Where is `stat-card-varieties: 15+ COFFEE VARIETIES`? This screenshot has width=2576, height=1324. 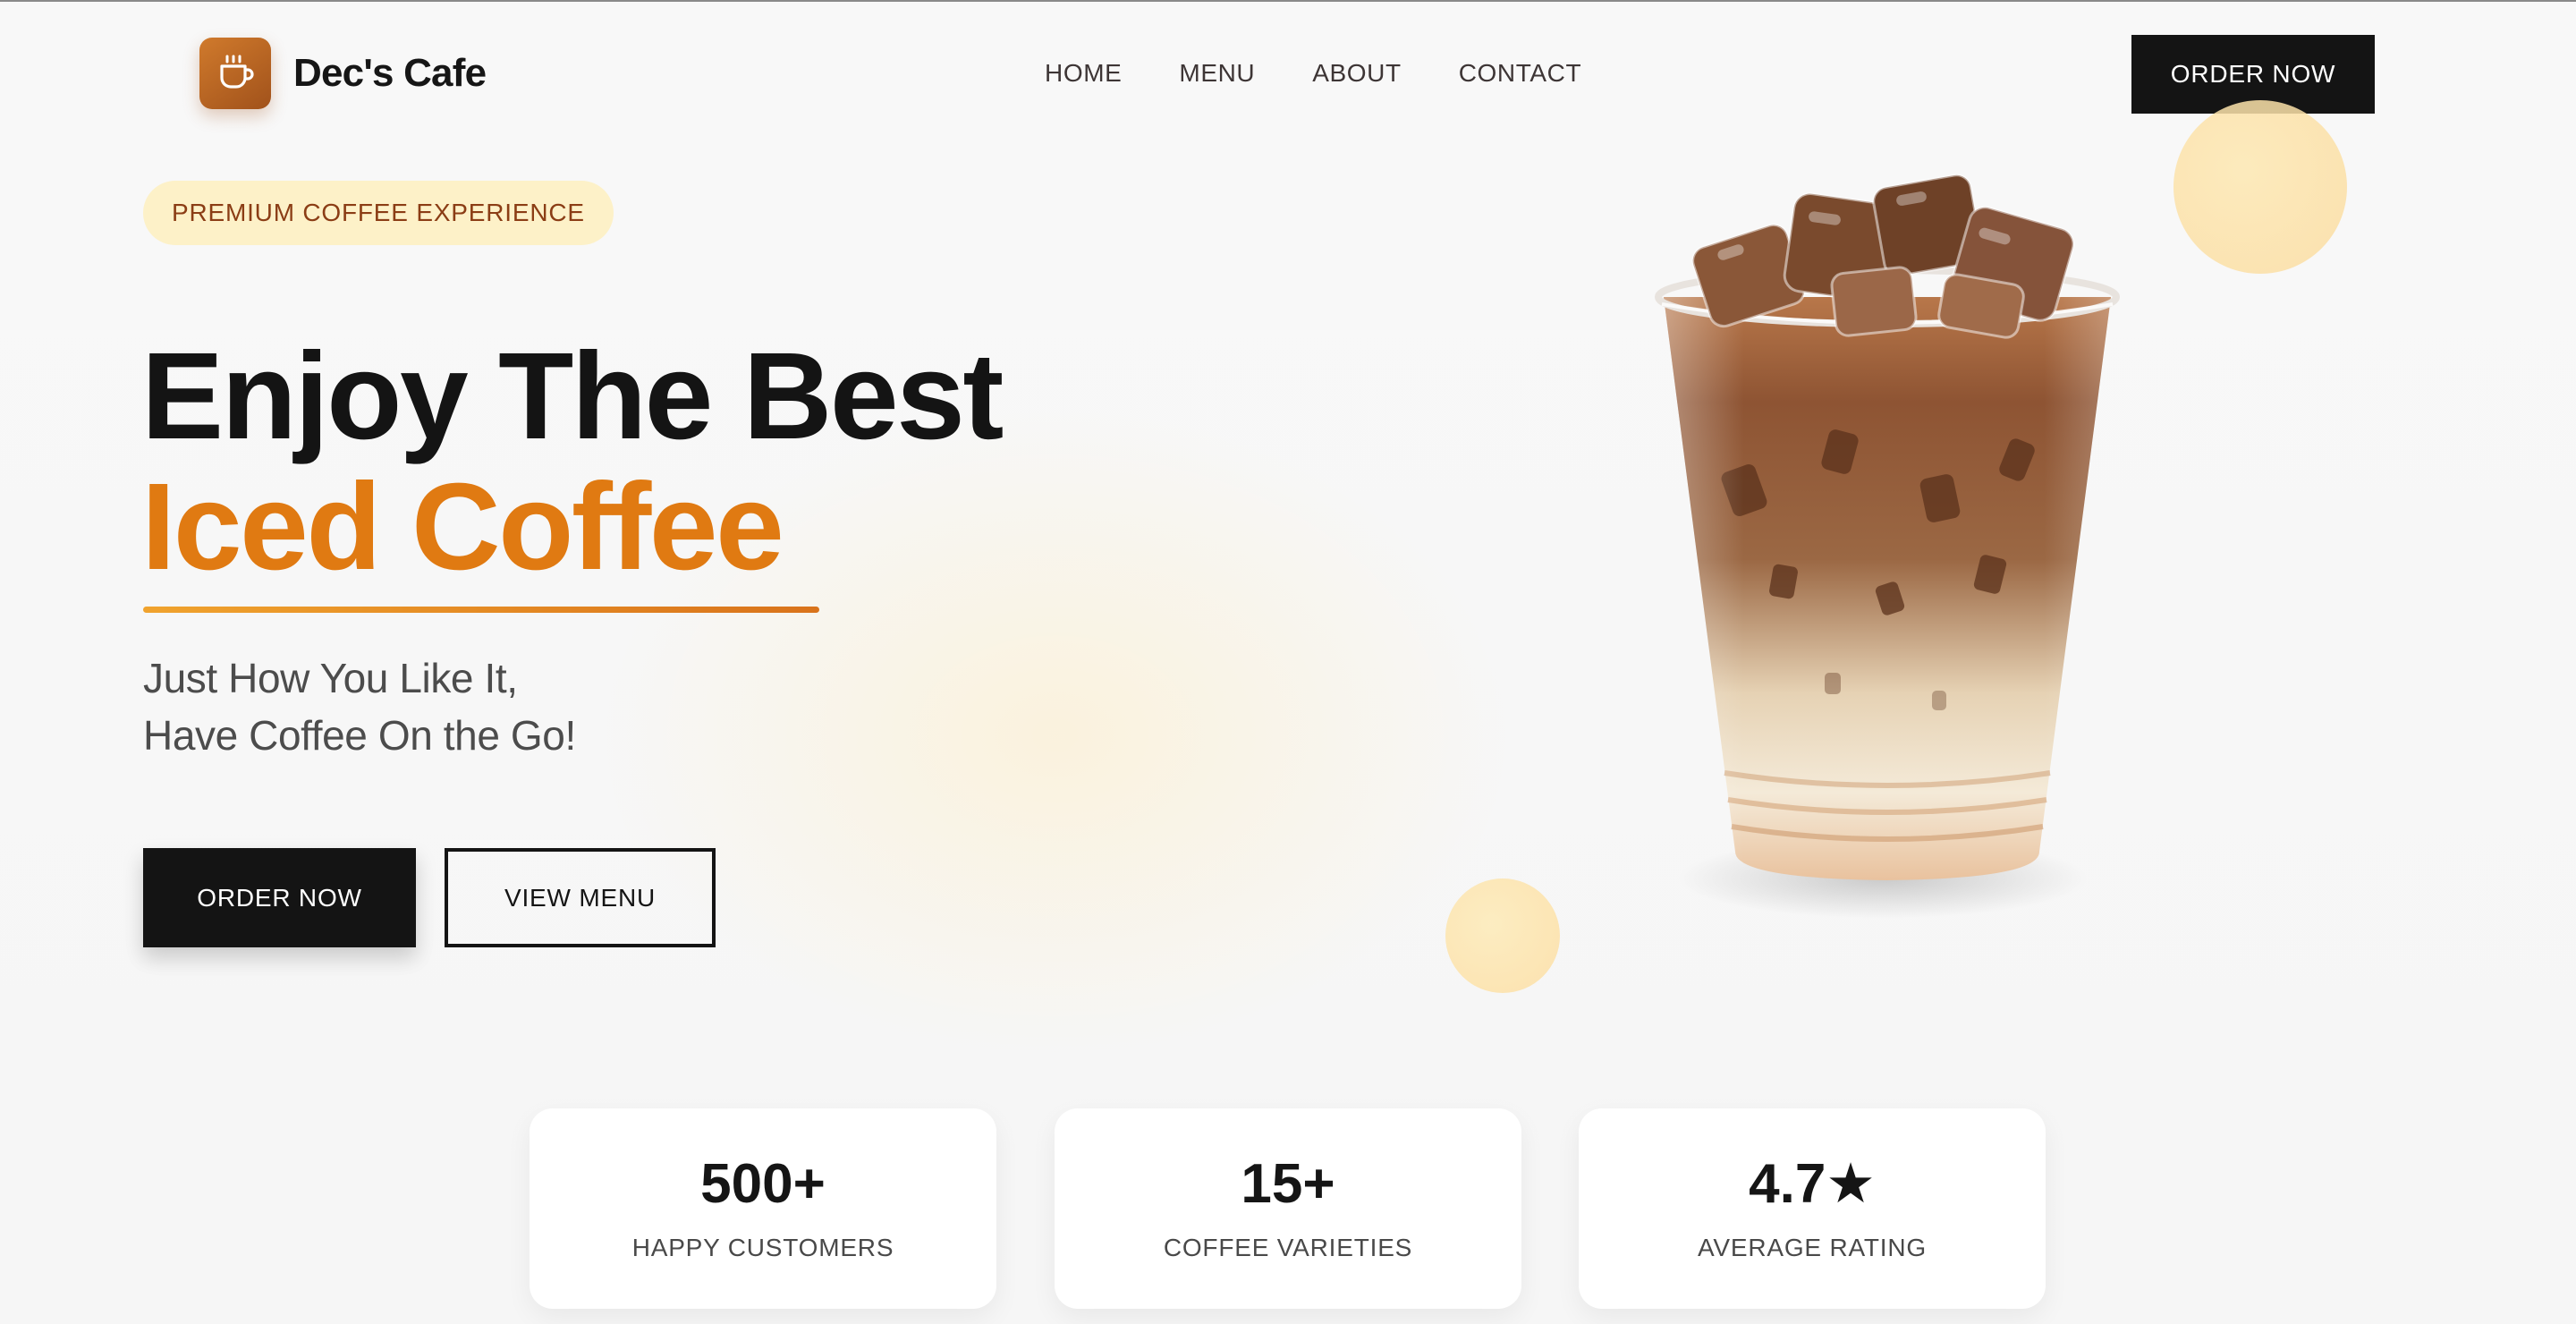 stat-card-varieties: 15+ COFFEE VARIETIES is located at coordinates (1288, 1208).